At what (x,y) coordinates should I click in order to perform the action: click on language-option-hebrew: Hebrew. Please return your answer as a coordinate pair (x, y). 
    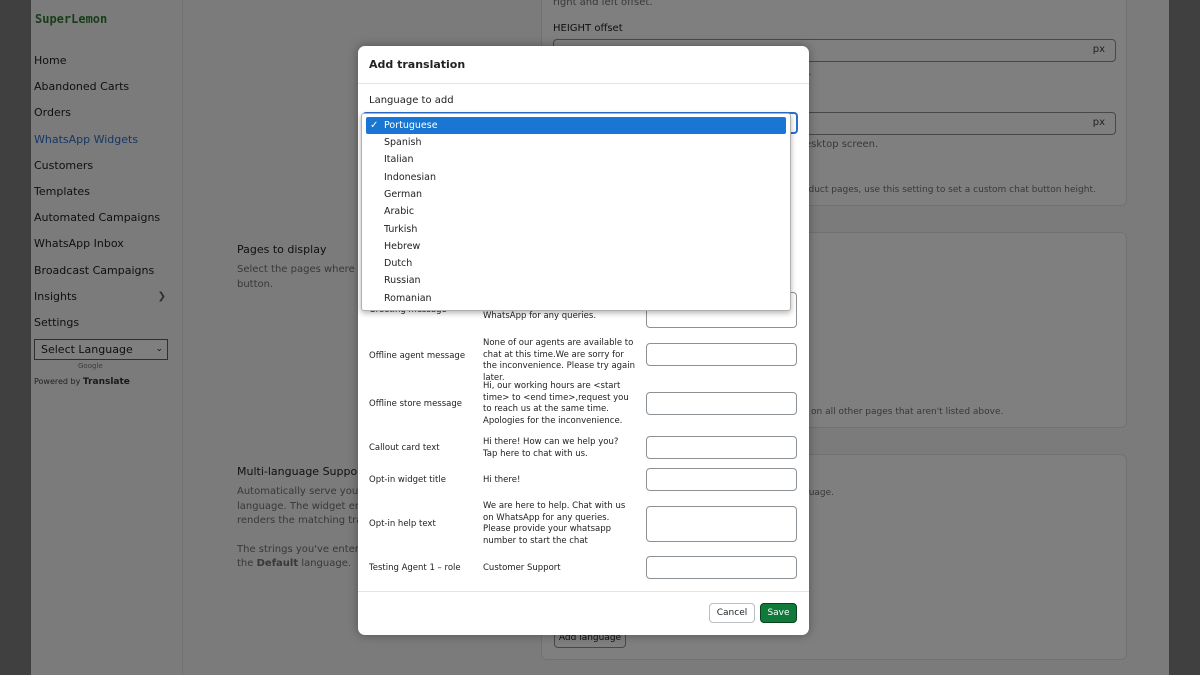
    Looking at the image, I should click on (576, 246).